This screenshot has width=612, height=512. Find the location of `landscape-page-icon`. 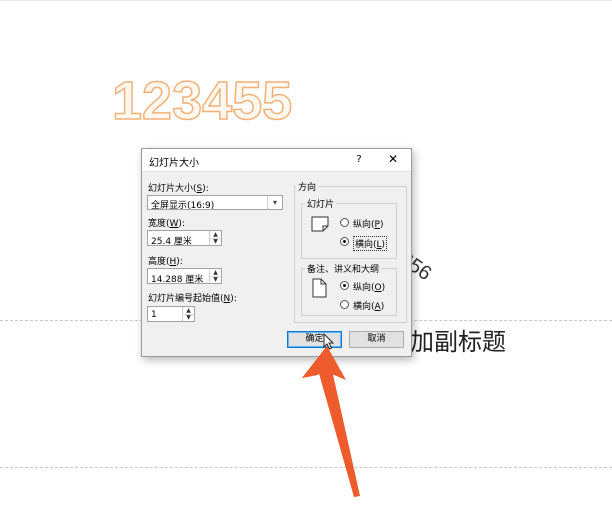

landscape-page-icon is located at coordinates (320, 224).